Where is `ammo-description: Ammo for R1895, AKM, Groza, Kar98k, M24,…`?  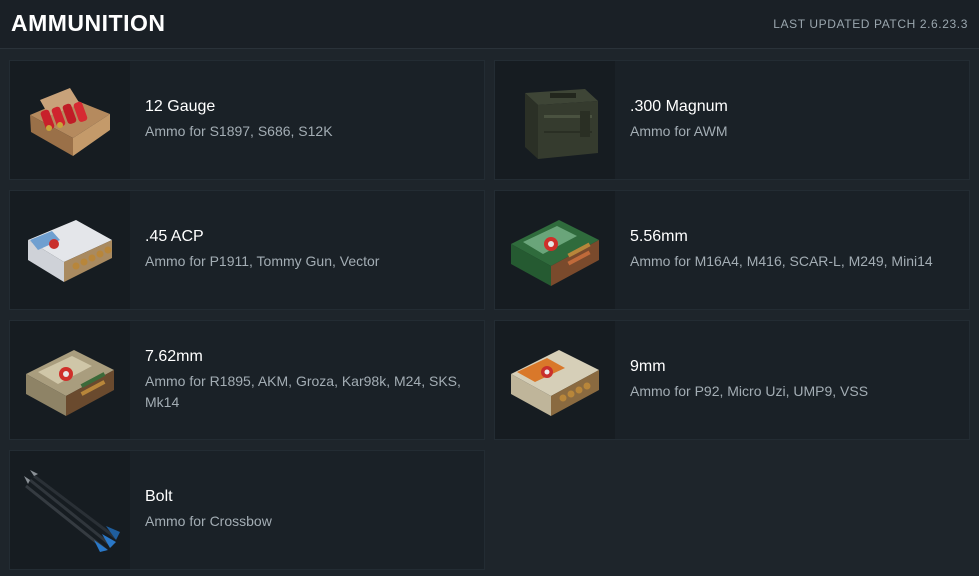
ammo-description: Ammo for R1895, AKM, Groza, Kar98k, M24,… is located at coordinates (303, 391).